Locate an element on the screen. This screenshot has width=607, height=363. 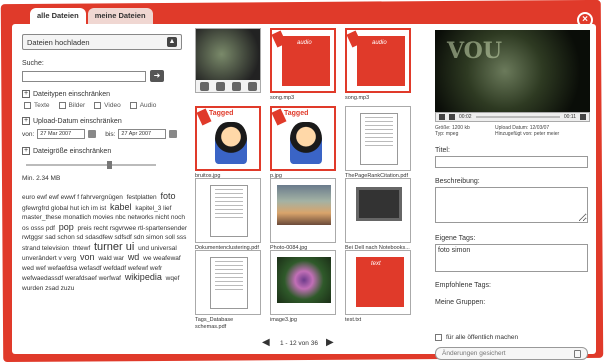
tag-cloud-item: wikipedia is located at coordinates (143, 277).